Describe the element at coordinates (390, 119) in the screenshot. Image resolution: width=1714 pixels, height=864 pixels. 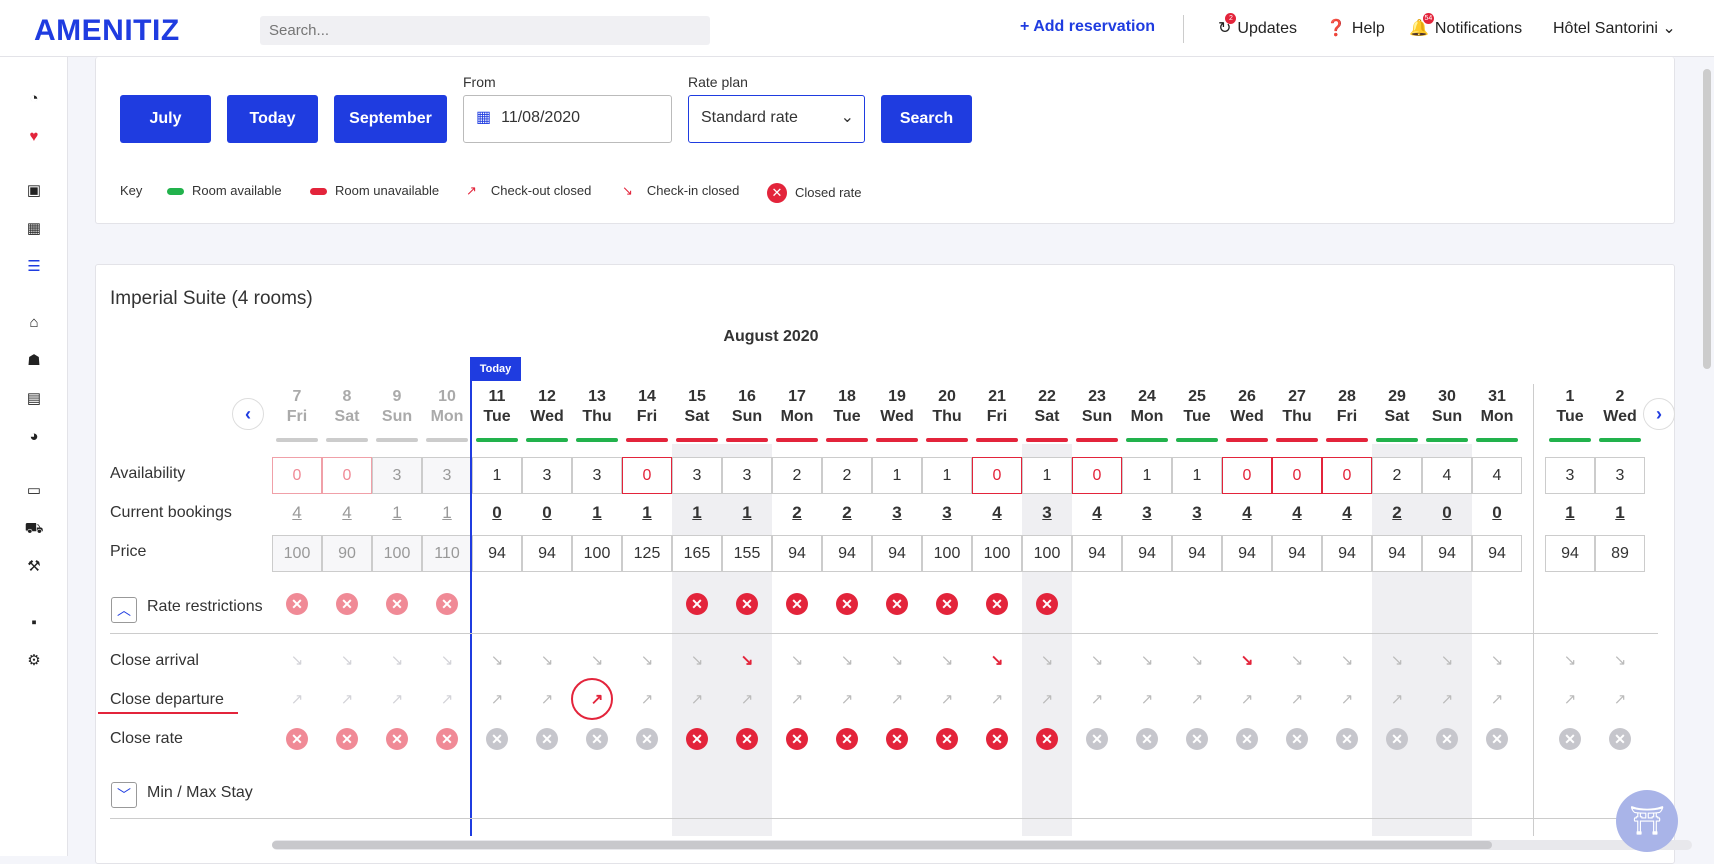
I see `next-month-button: September` at that location.